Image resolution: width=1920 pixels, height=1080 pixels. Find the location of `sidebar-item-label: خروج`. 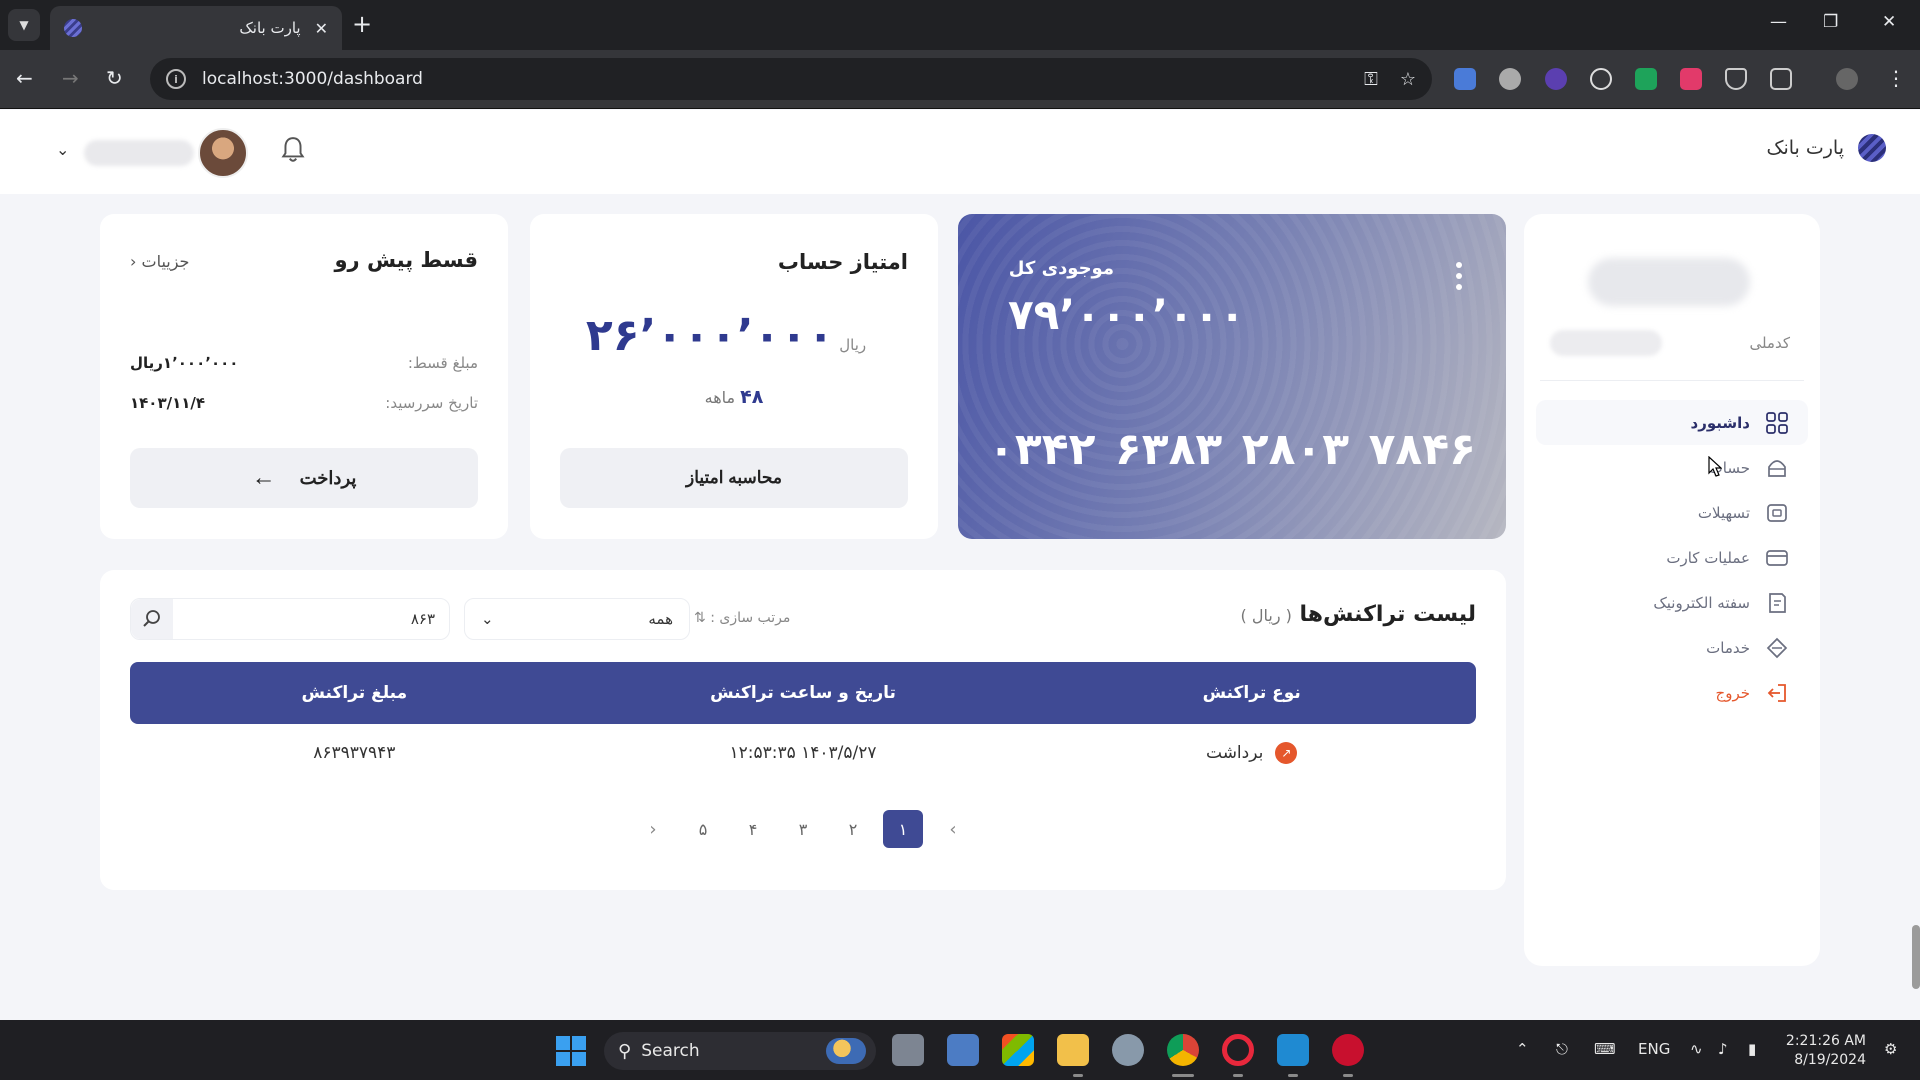

sidebar-item-label: خروج is located at coordinates (1732, 692).